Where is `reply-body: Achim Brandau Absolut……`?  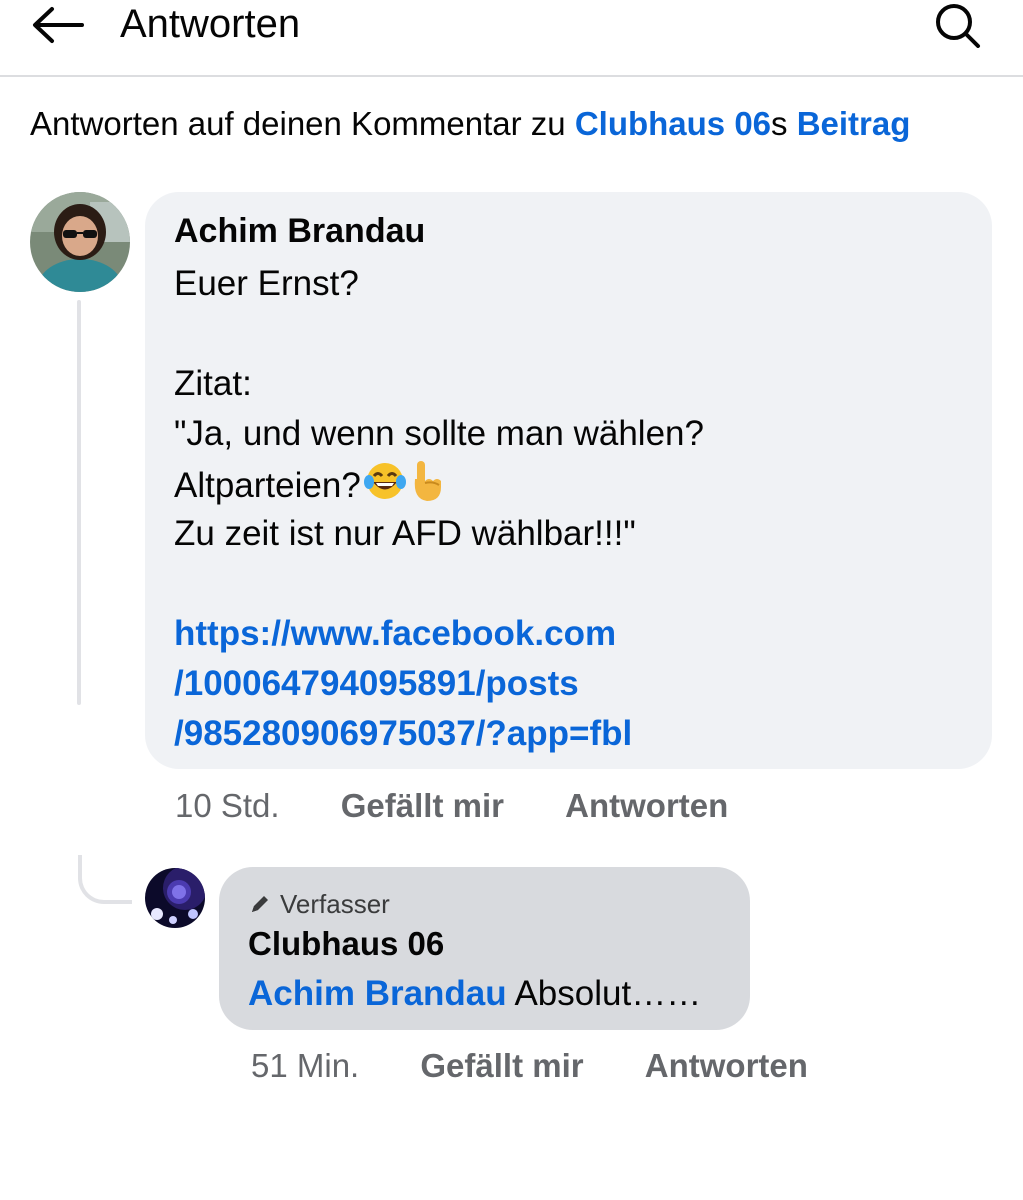
reply-body: Achim Brandau Absolut…… is located at coordinates (474, 994).